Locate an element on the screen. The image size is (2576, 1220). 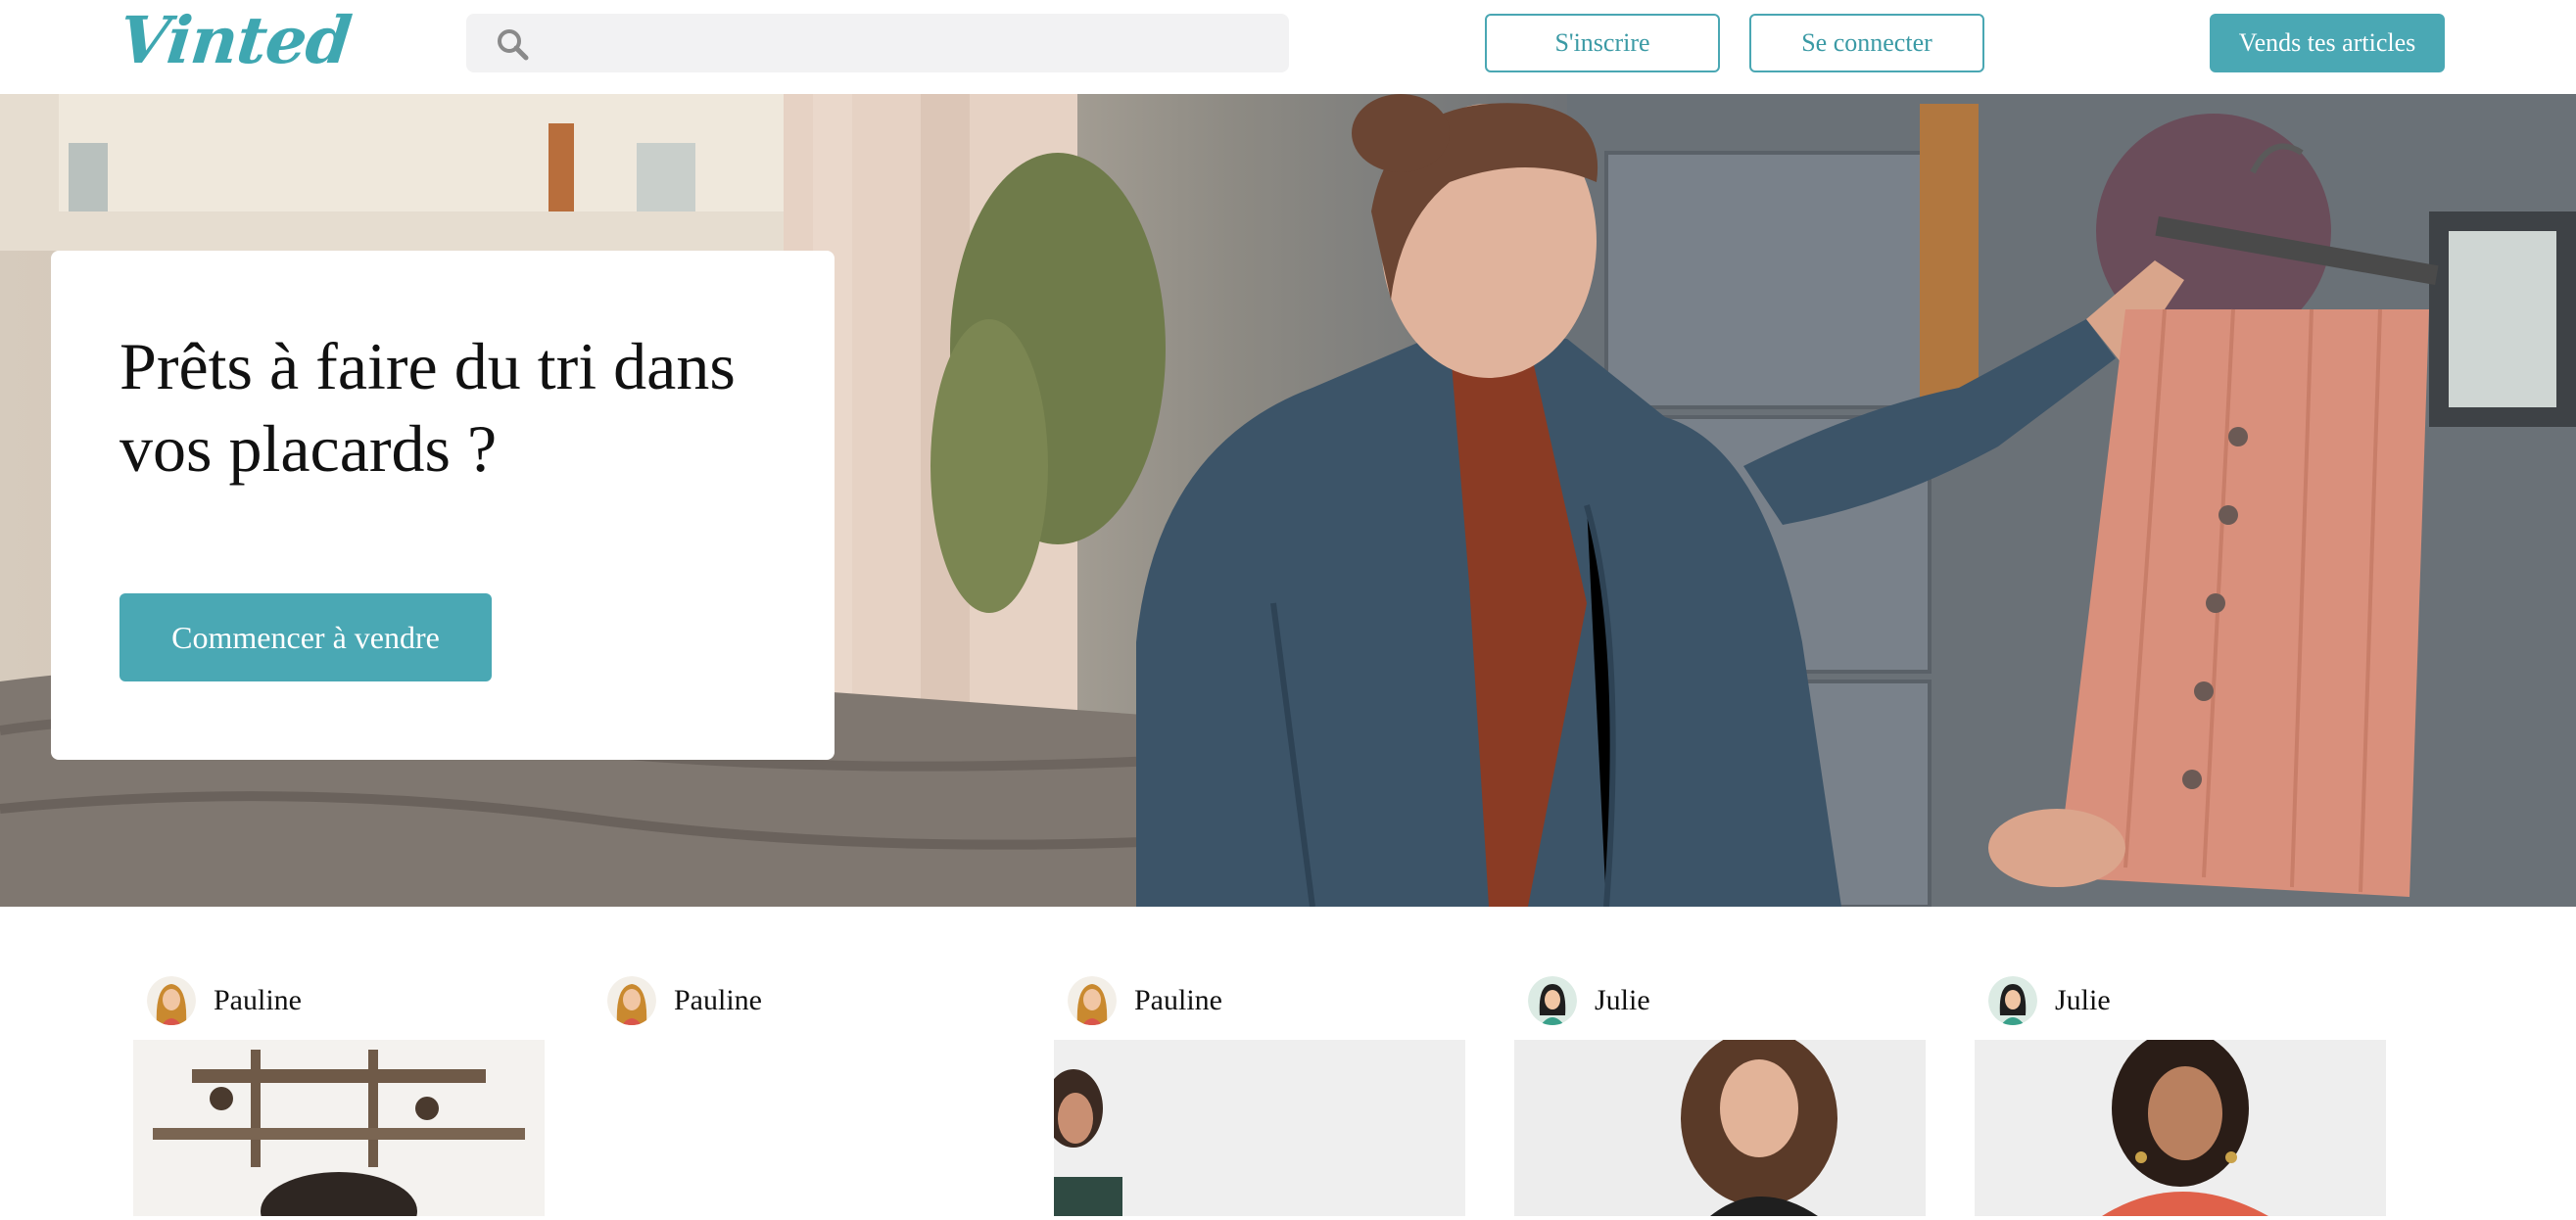
sell-items-button: Vends tes articles is located at coordinates (2327, 43).